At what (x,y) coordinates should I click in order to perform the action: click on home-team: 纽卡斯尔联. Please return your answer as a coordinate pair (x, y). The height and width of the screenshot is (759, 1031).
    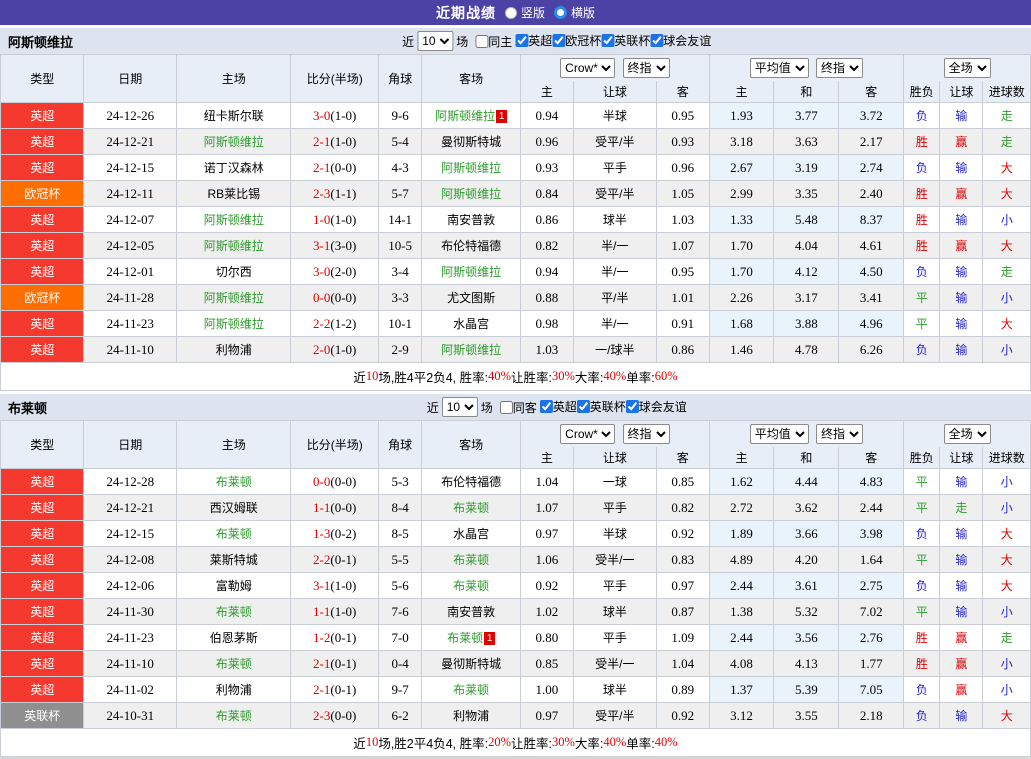
    Looking at the image, I should click on (234, 115).